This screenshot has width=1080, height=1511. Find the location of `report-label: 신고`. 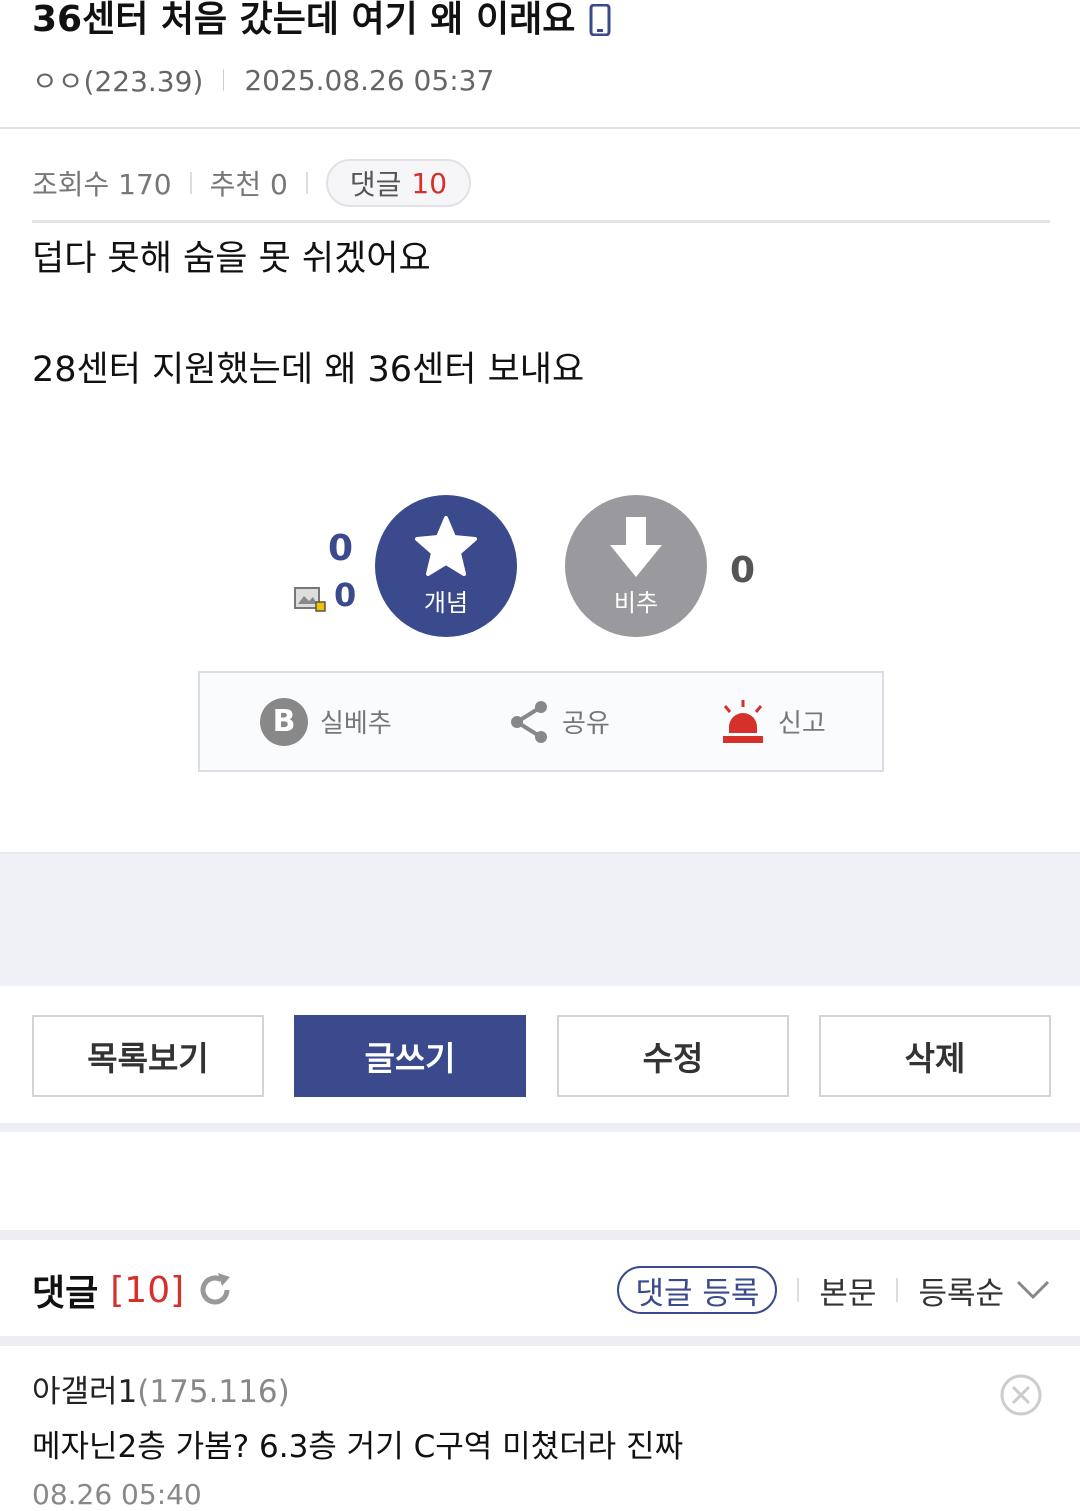

report-label: 신고 is located at coordinates (802, 724).